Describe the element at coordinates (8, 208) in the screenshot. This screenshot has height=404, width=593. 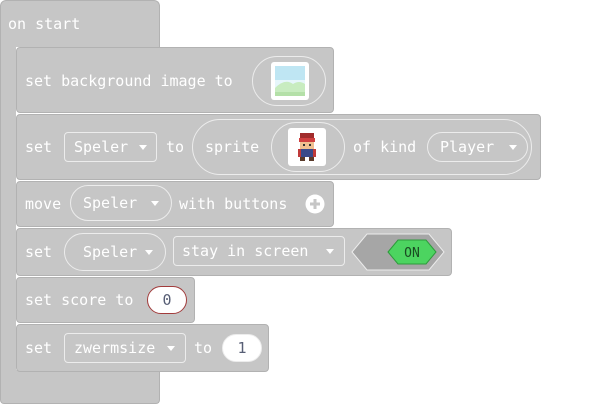
I see `on-start-body-rail` at that location.